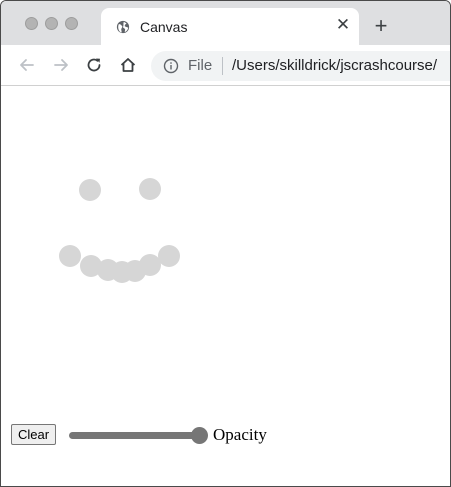 The image size is (451, 487). Describe the element at coordinates (61, 65) in the screenshot. I see `forward-arrow-icon` at that location.